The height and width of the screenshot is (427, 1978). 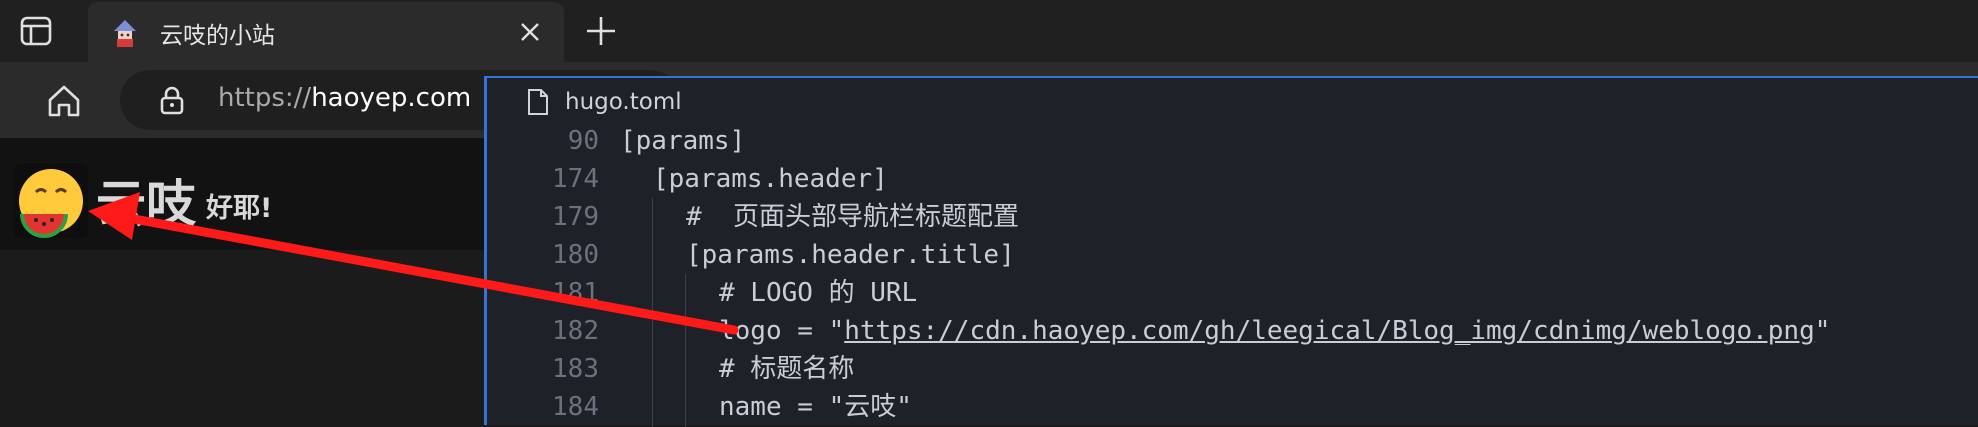 I want to click on close-icon, so click(x=530, y=32).